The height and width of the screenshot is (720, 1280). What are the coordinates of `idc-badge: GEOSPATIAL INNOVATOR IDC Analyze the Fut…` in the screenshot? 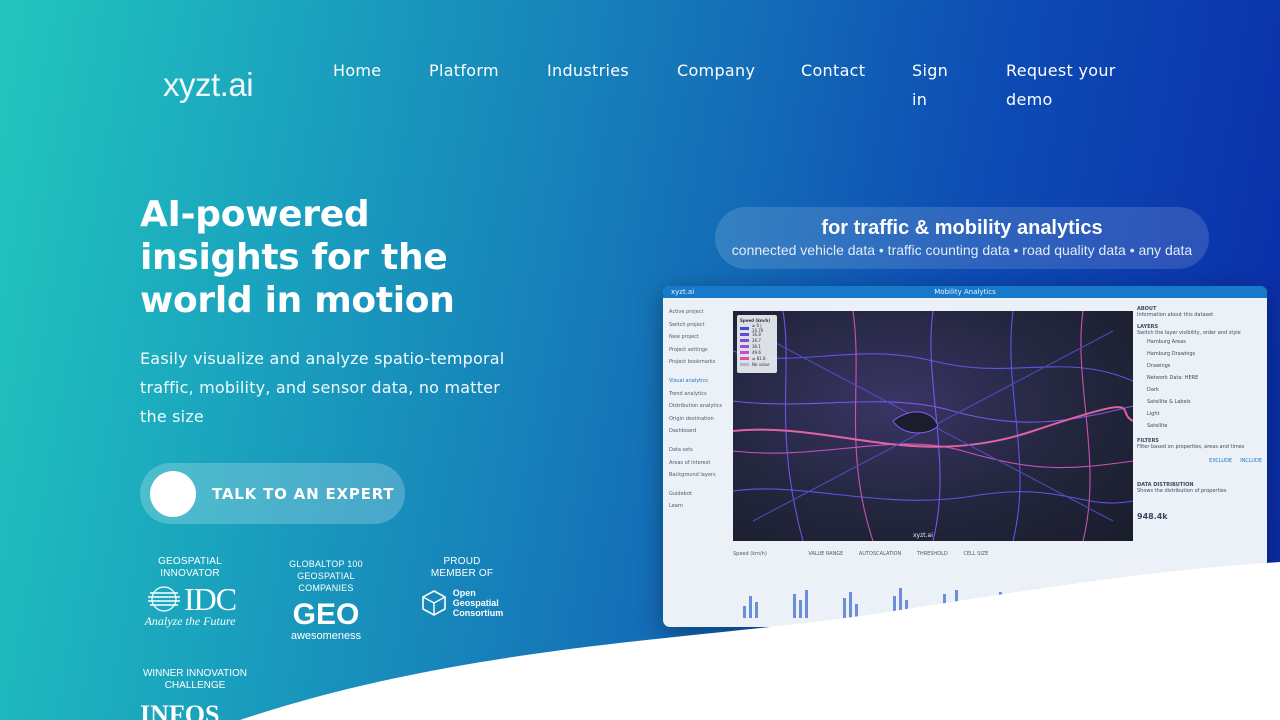 It's located at (190, 592).